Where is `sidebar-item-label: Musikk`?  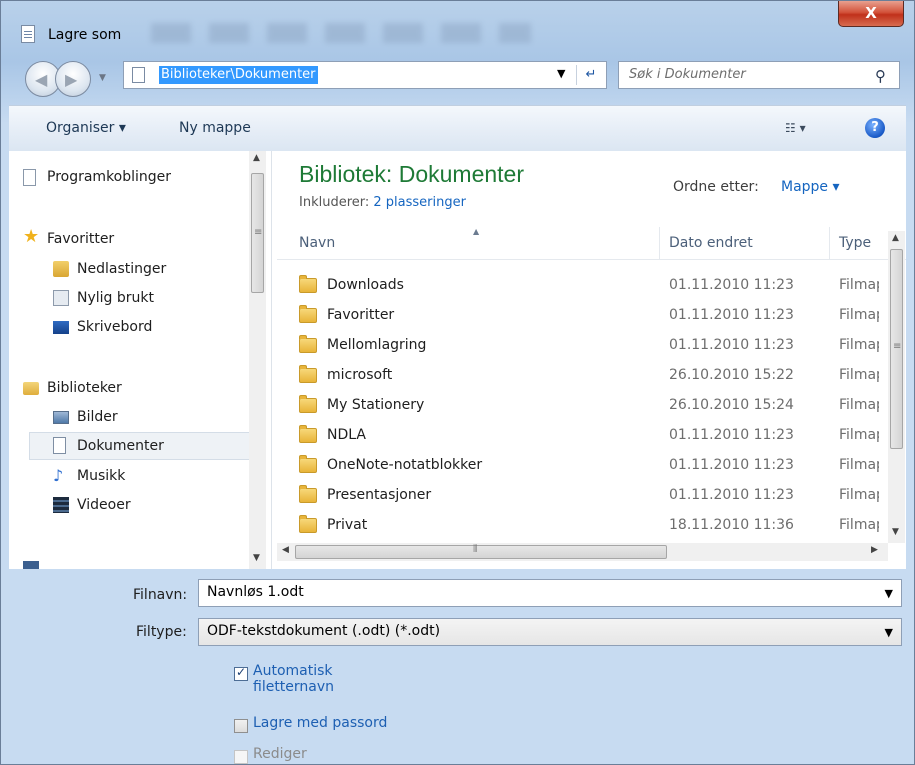 sidebar-item-label: Musikk is located at coordinates (101, 476).